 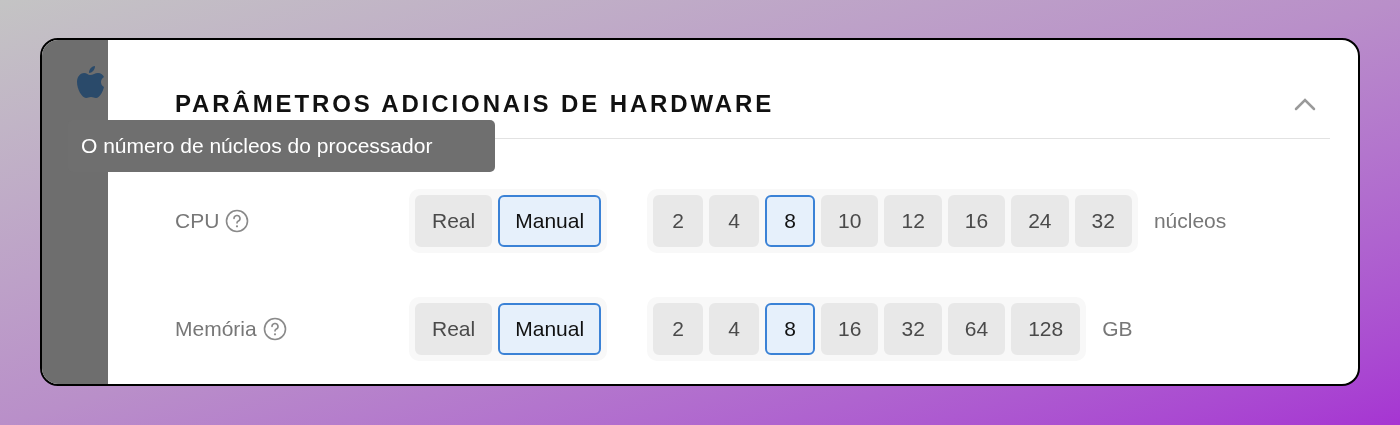 What do you see at coordinates (976, 329) in the screenshot?
I see `option-button: 64` at bounding box center [976, 329].